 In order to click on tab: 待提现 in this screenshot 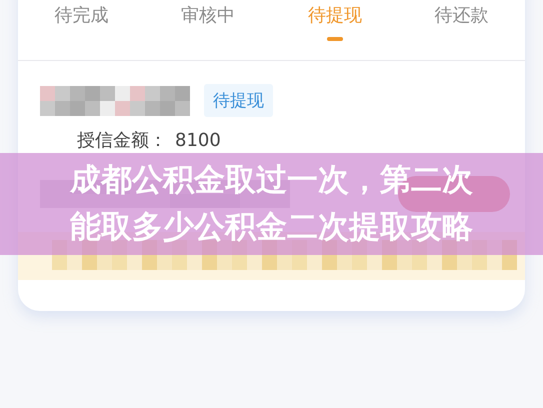, I will do `click(335, 30)`.